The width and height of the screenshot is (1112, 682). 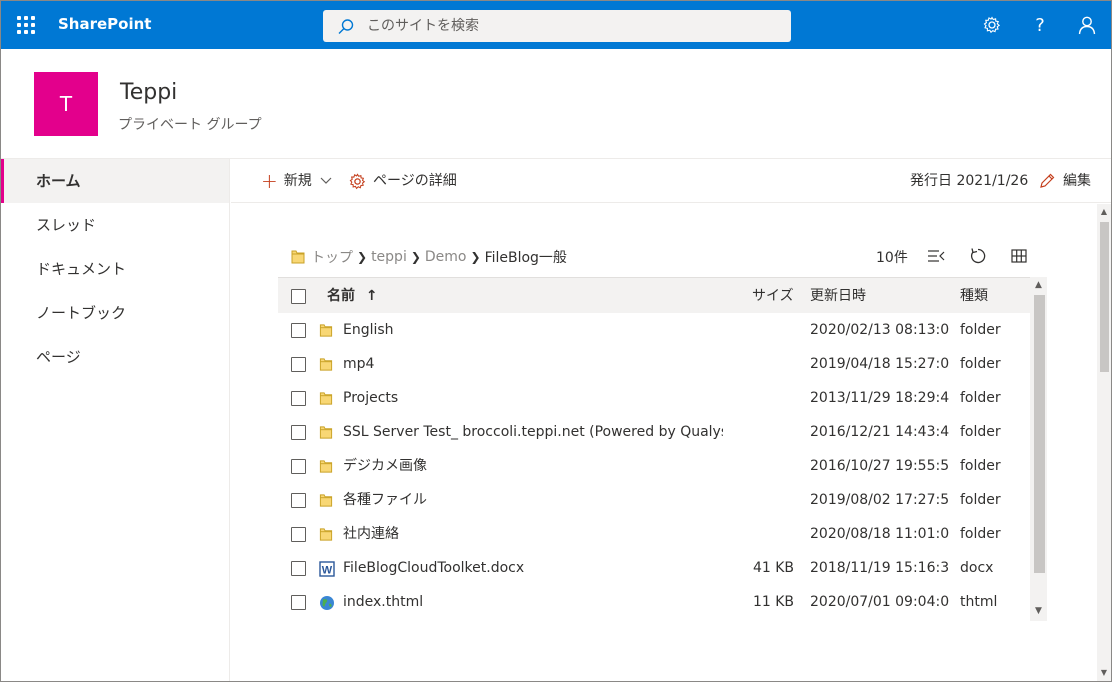 I want to click on table-row: デジカメ画像 2016/10/27 19:55:50 folder, so click(x=654, y=466).